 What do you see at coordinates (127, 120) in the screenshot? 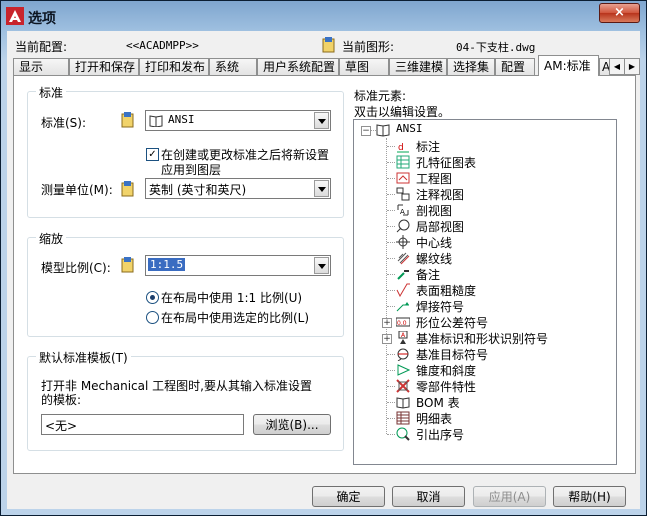
I see `standard-file-icon` at bounding box center [127, 120].